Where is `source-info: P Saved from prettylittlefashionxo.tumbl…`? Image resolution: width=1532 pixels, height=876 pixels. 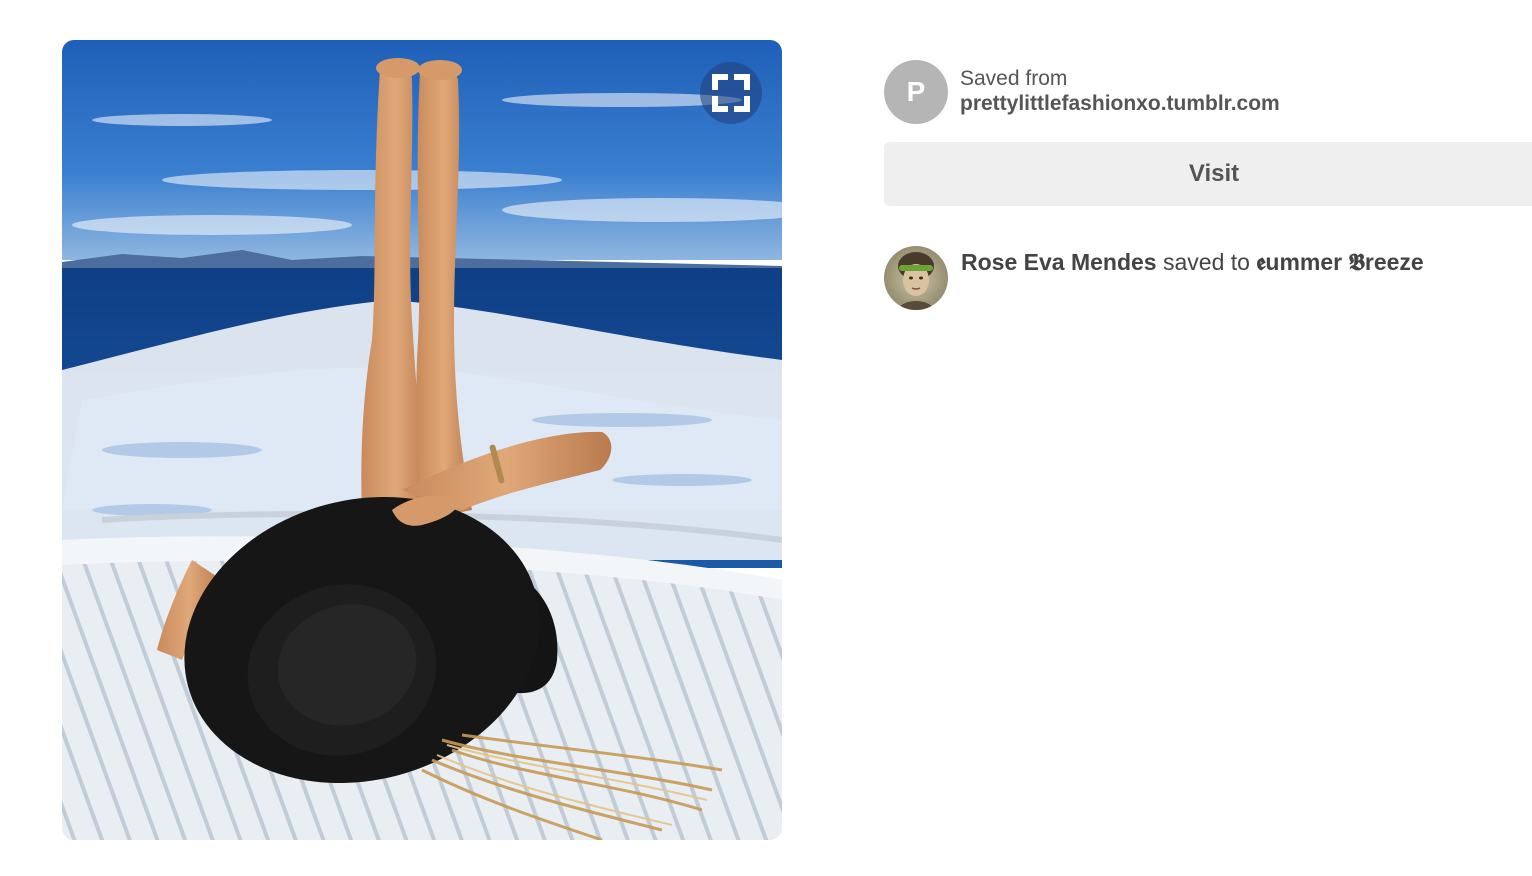
source-info: P Saved from prettylittlefashionxo.tumbl… is located at coordinates (1082, 92).